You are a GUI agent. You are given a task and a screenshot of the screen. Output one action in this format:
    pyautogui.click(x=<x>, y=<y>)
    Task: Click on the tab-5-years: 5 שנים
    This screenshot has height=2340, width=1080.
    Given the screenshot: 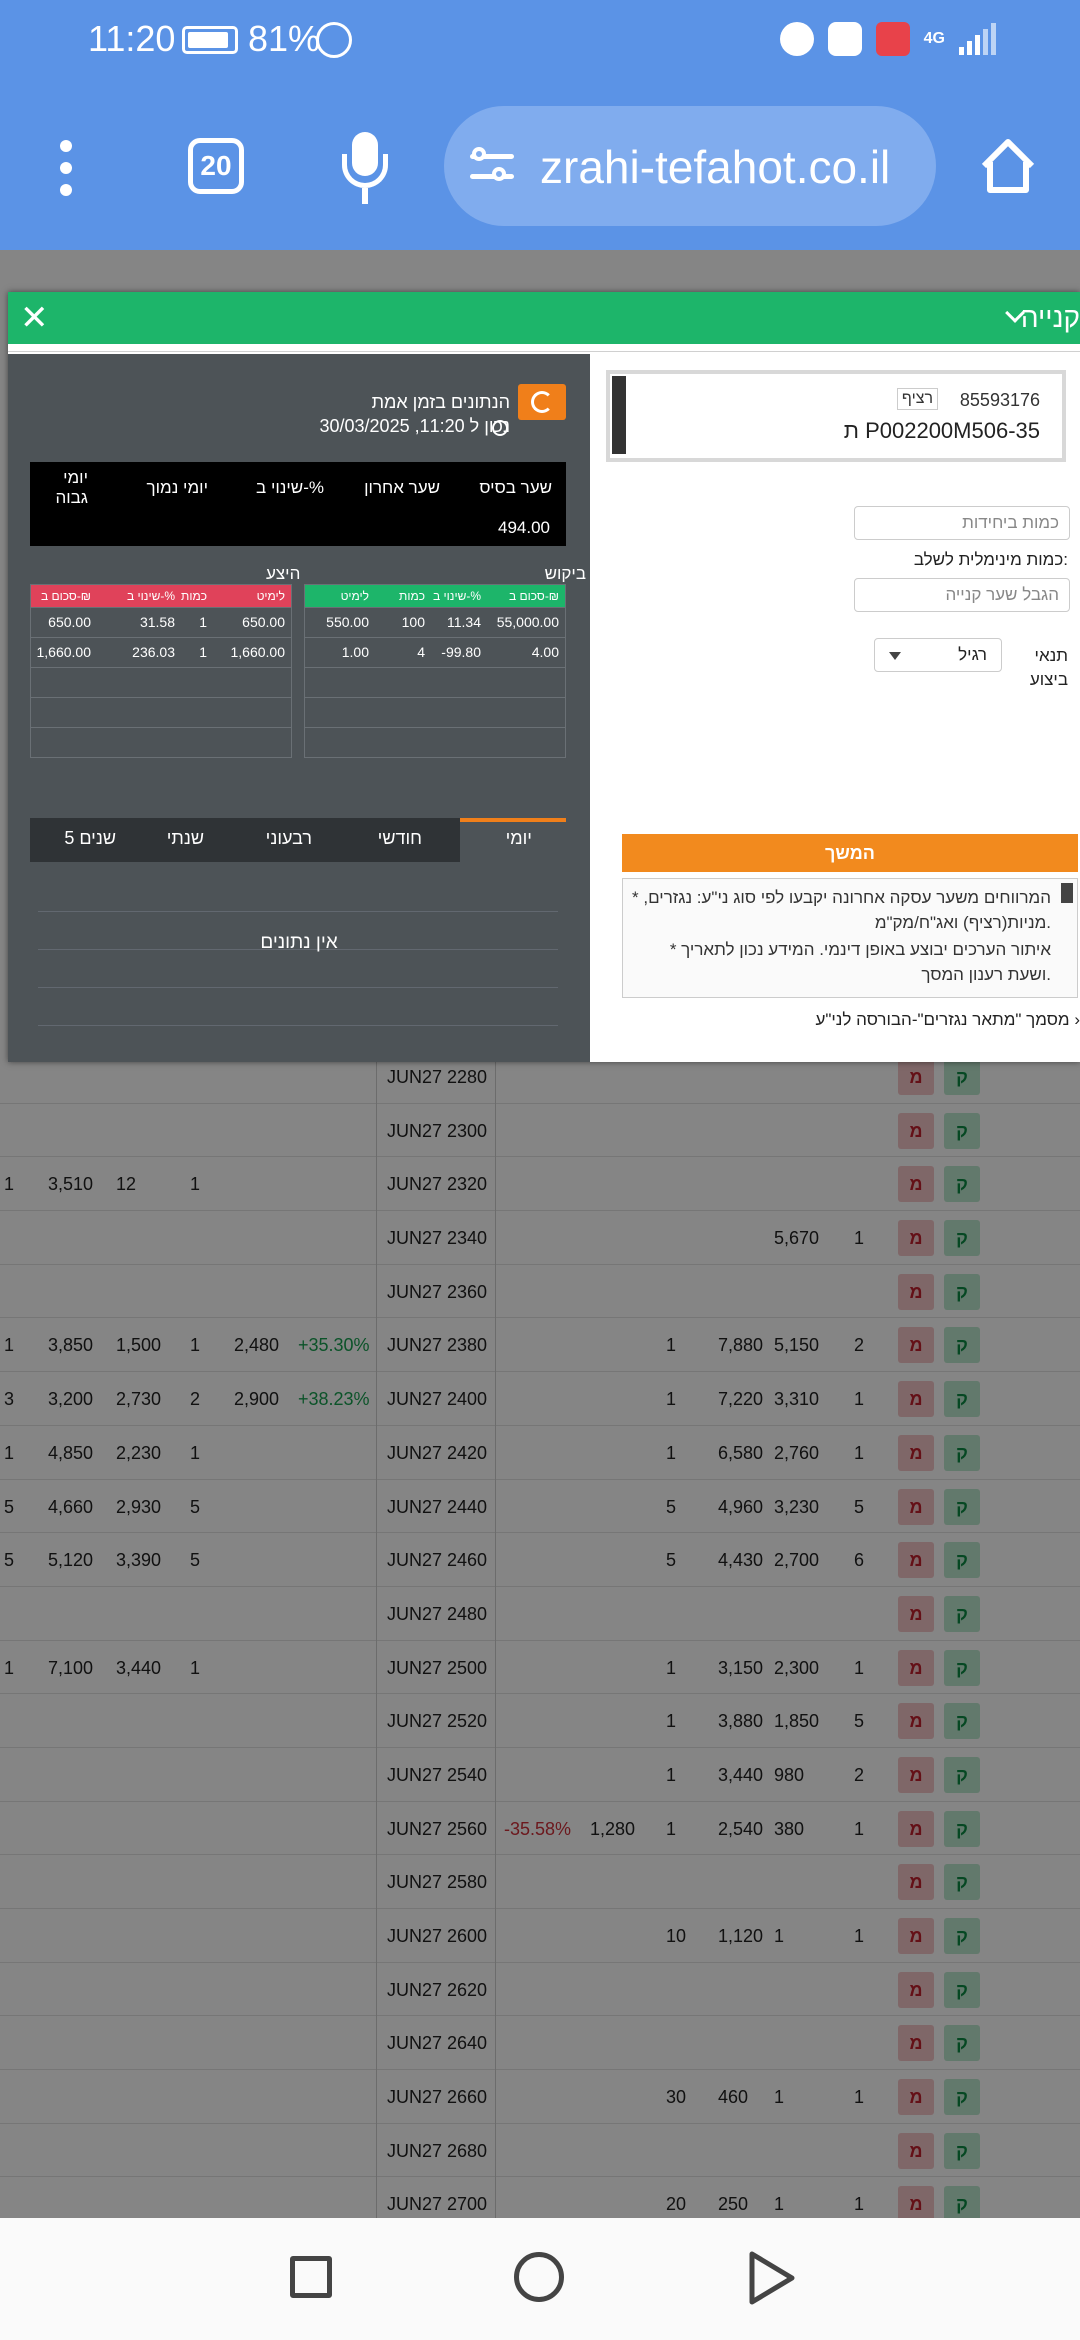 What is the action you would take?
    pyautogui.click(x=90, y=838)
    